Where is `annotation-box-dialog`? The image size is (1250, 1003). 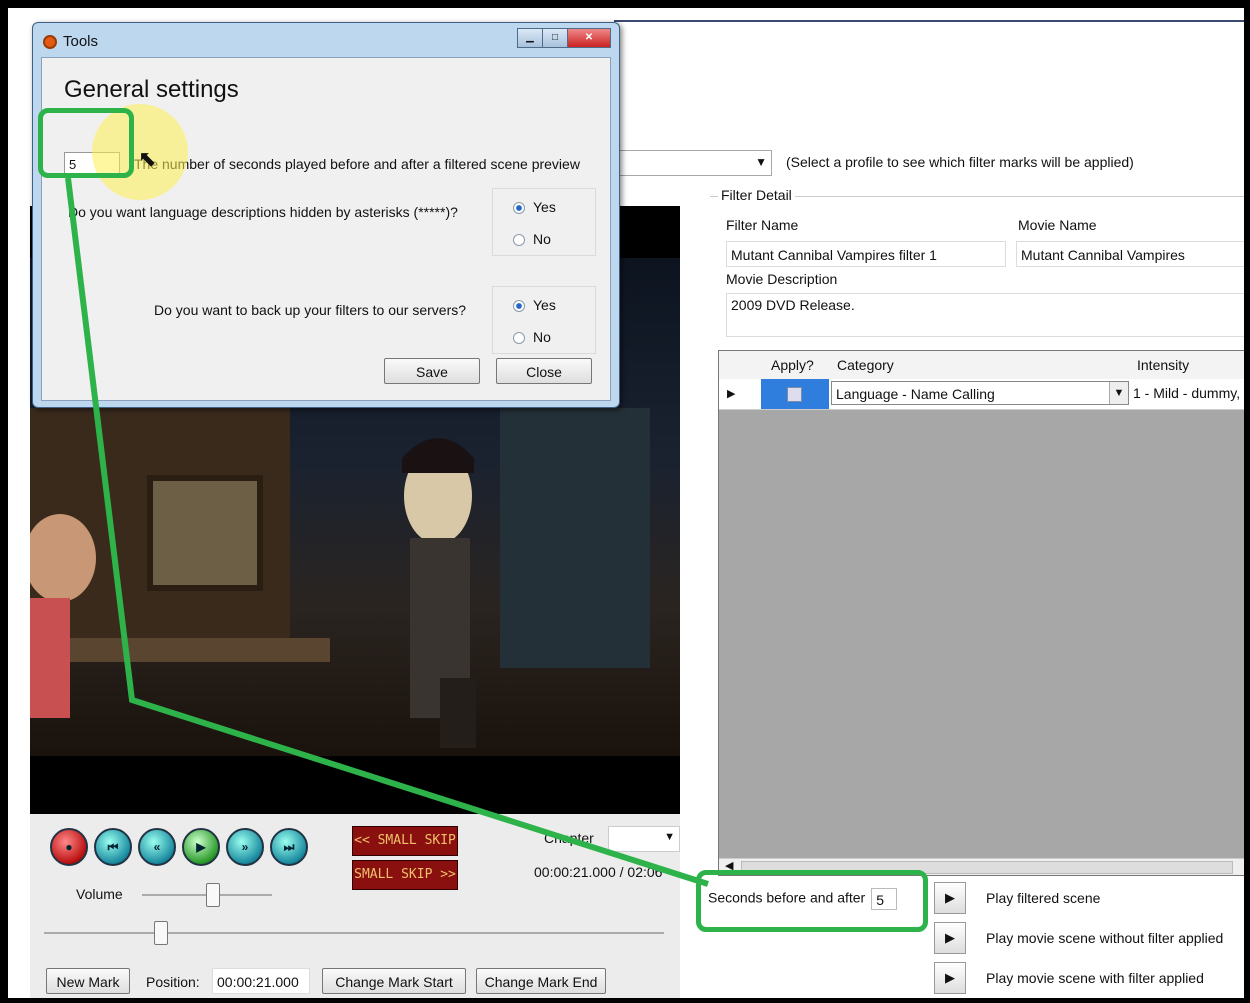 annotation-box-dialog is located at coordinates (86, 143).